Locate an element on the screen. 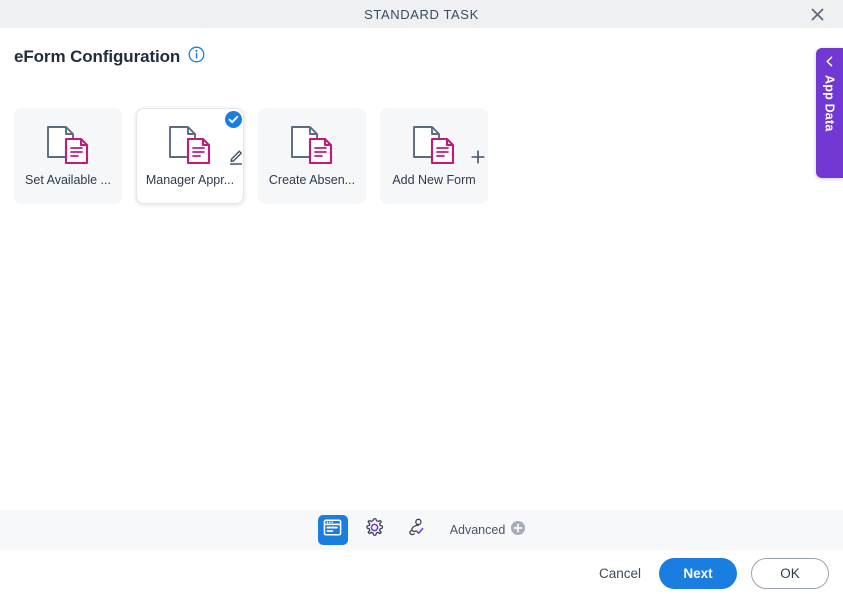 The width and height of the screenshot is (843, 594). info-circle-icon is located at coordinates (196, 57).